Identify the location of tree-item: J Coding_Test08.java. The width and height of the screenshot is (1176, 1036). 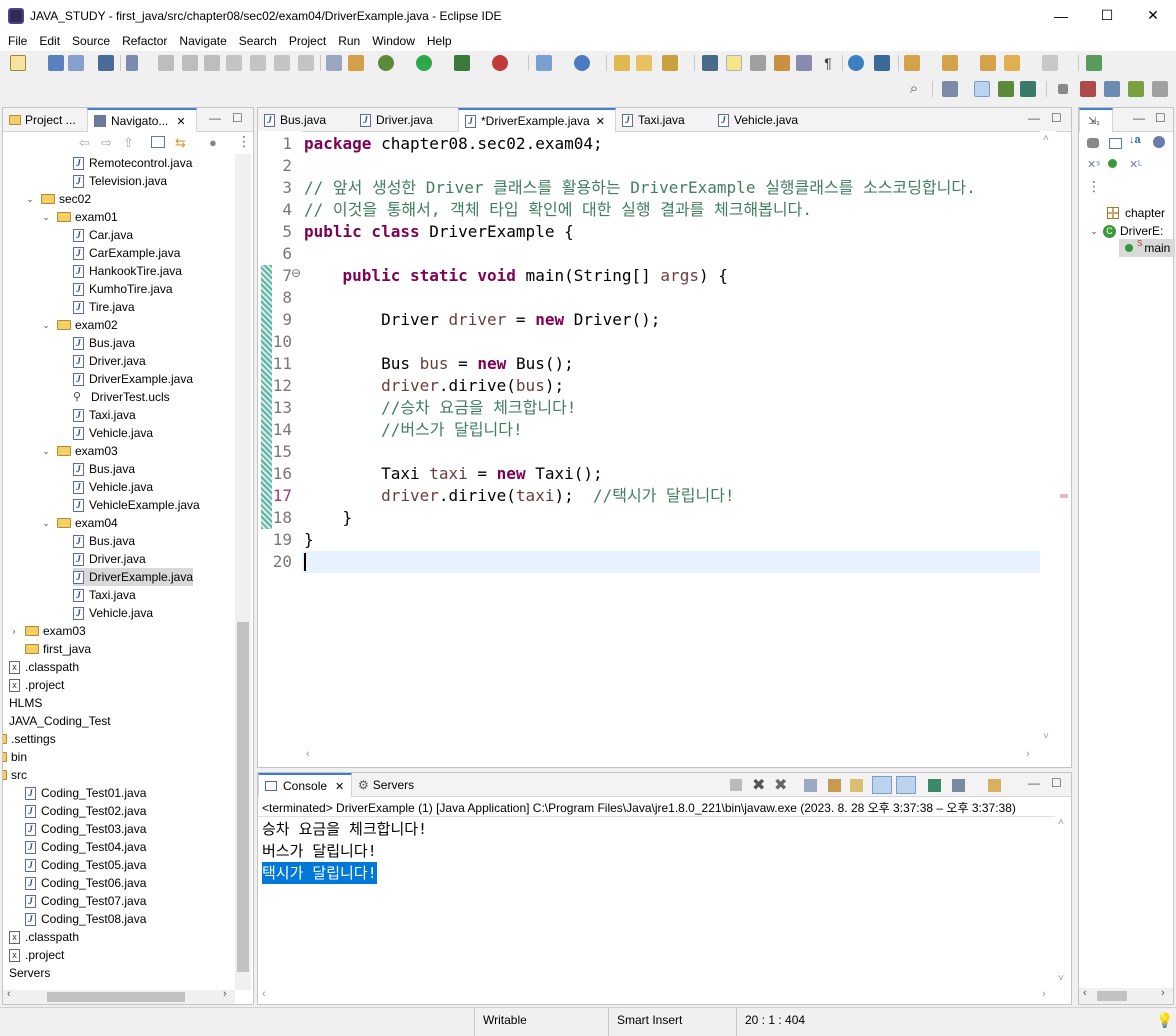
(85, 919).